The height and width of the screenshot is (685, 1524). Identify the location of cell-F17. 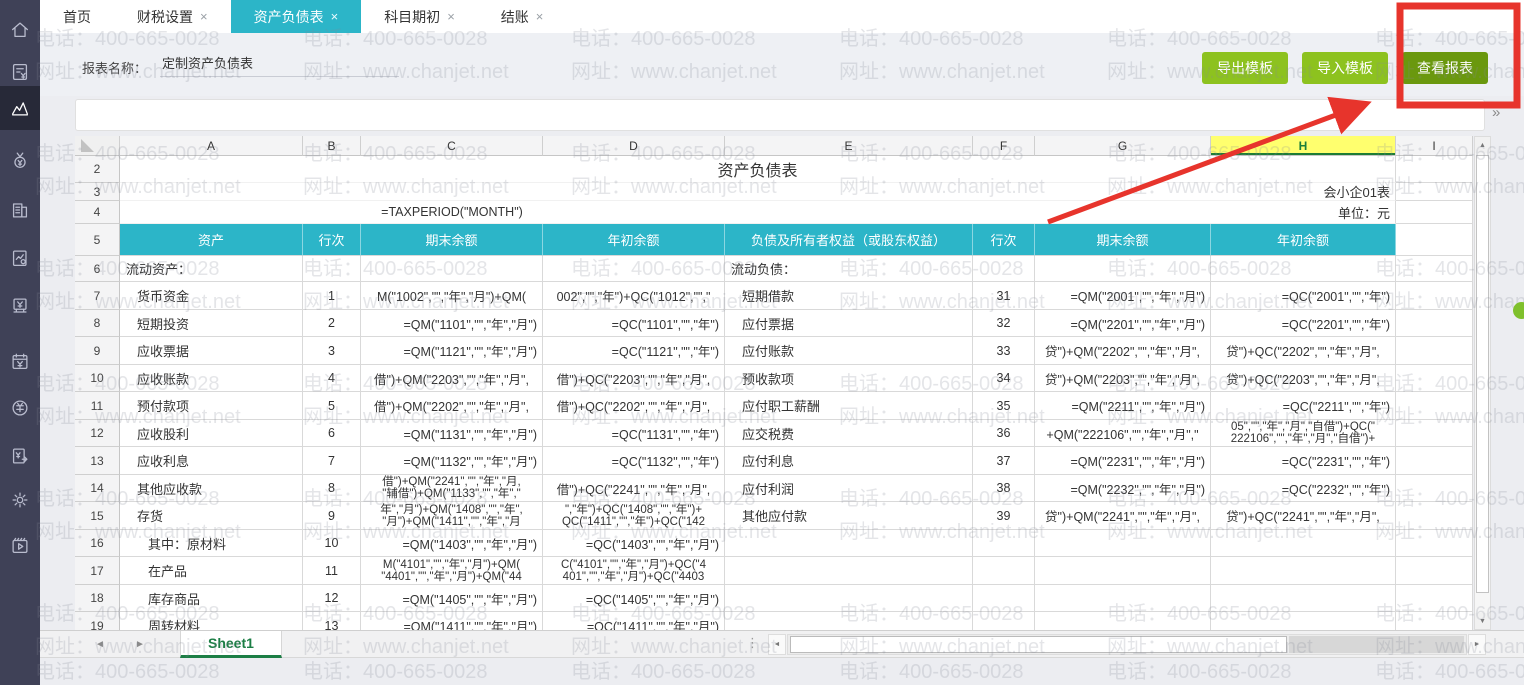
(1004, 571).